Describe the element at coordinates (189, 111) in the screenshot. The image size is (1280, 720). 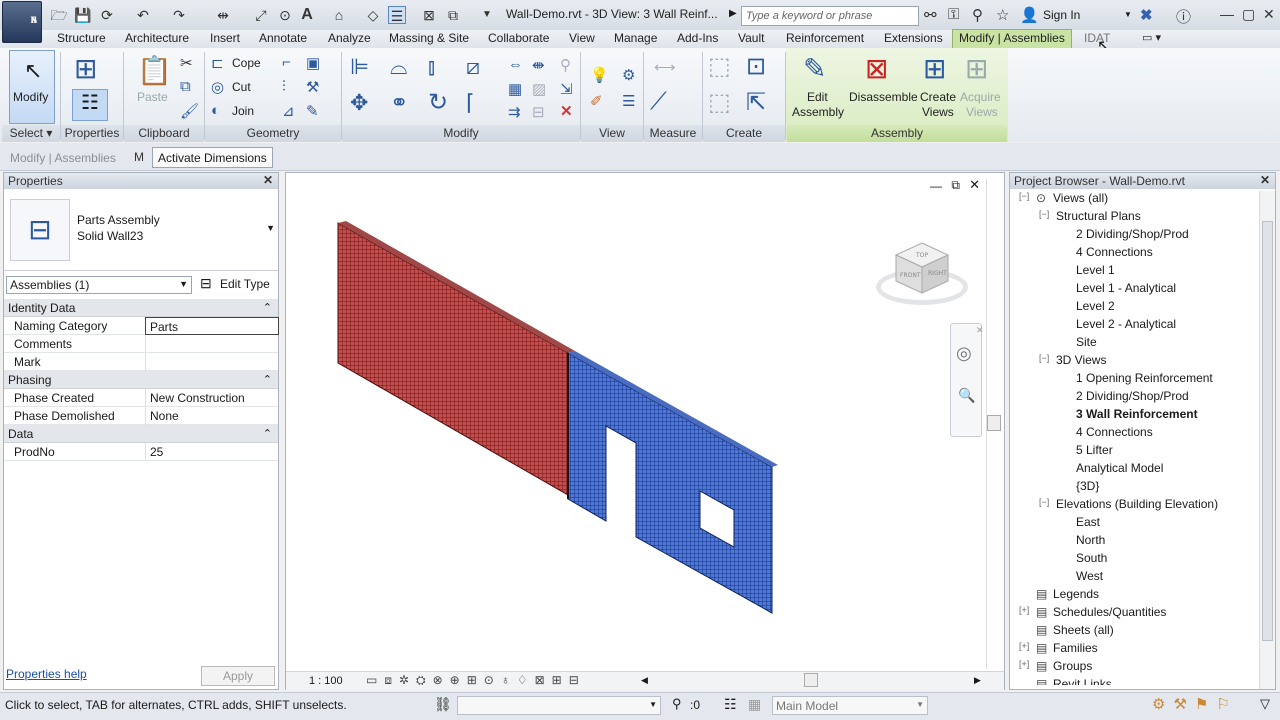
I see `match-properties-icon: 🖌` at that location.